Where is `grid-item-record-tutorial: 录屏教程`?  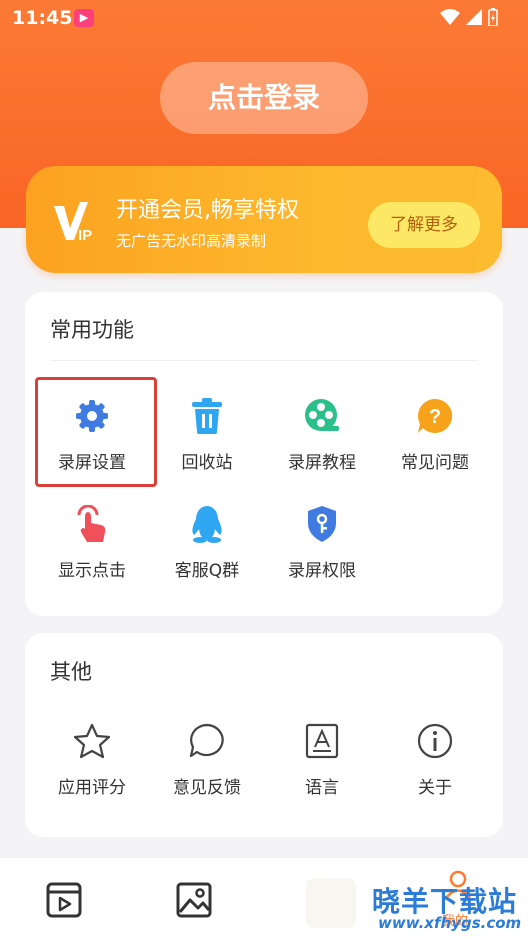 grid-item-record-tutorial: 录屏教程 is located at coordinates (322, 434).